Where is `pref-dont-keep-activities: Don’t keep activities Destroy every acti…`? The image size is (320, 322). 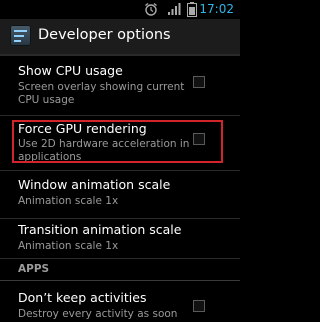 pref-dont-keep-activities: Don’t keep activities Destroy every acti… is located at coordinates (120, 302).